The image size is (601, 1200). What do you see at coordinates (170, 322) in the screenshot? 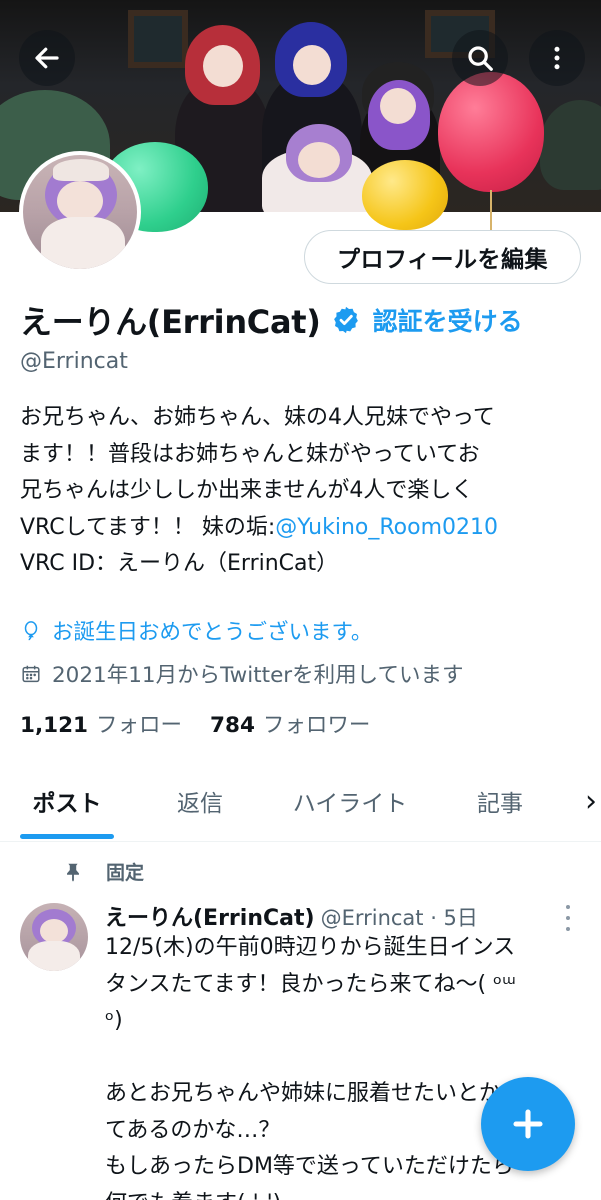
I see `display-name: えーりん(ErrinCat)` at bounding box center [170, 322].